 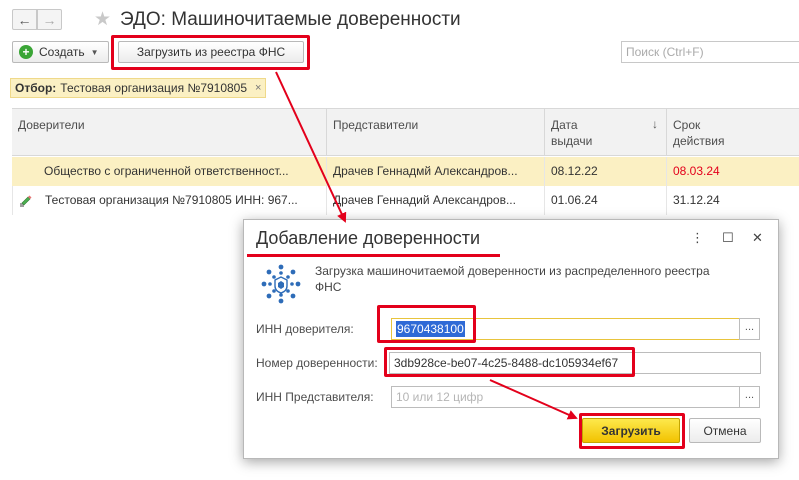 I want to click on arrow-right-icon: →, so click(x=49, y=19).